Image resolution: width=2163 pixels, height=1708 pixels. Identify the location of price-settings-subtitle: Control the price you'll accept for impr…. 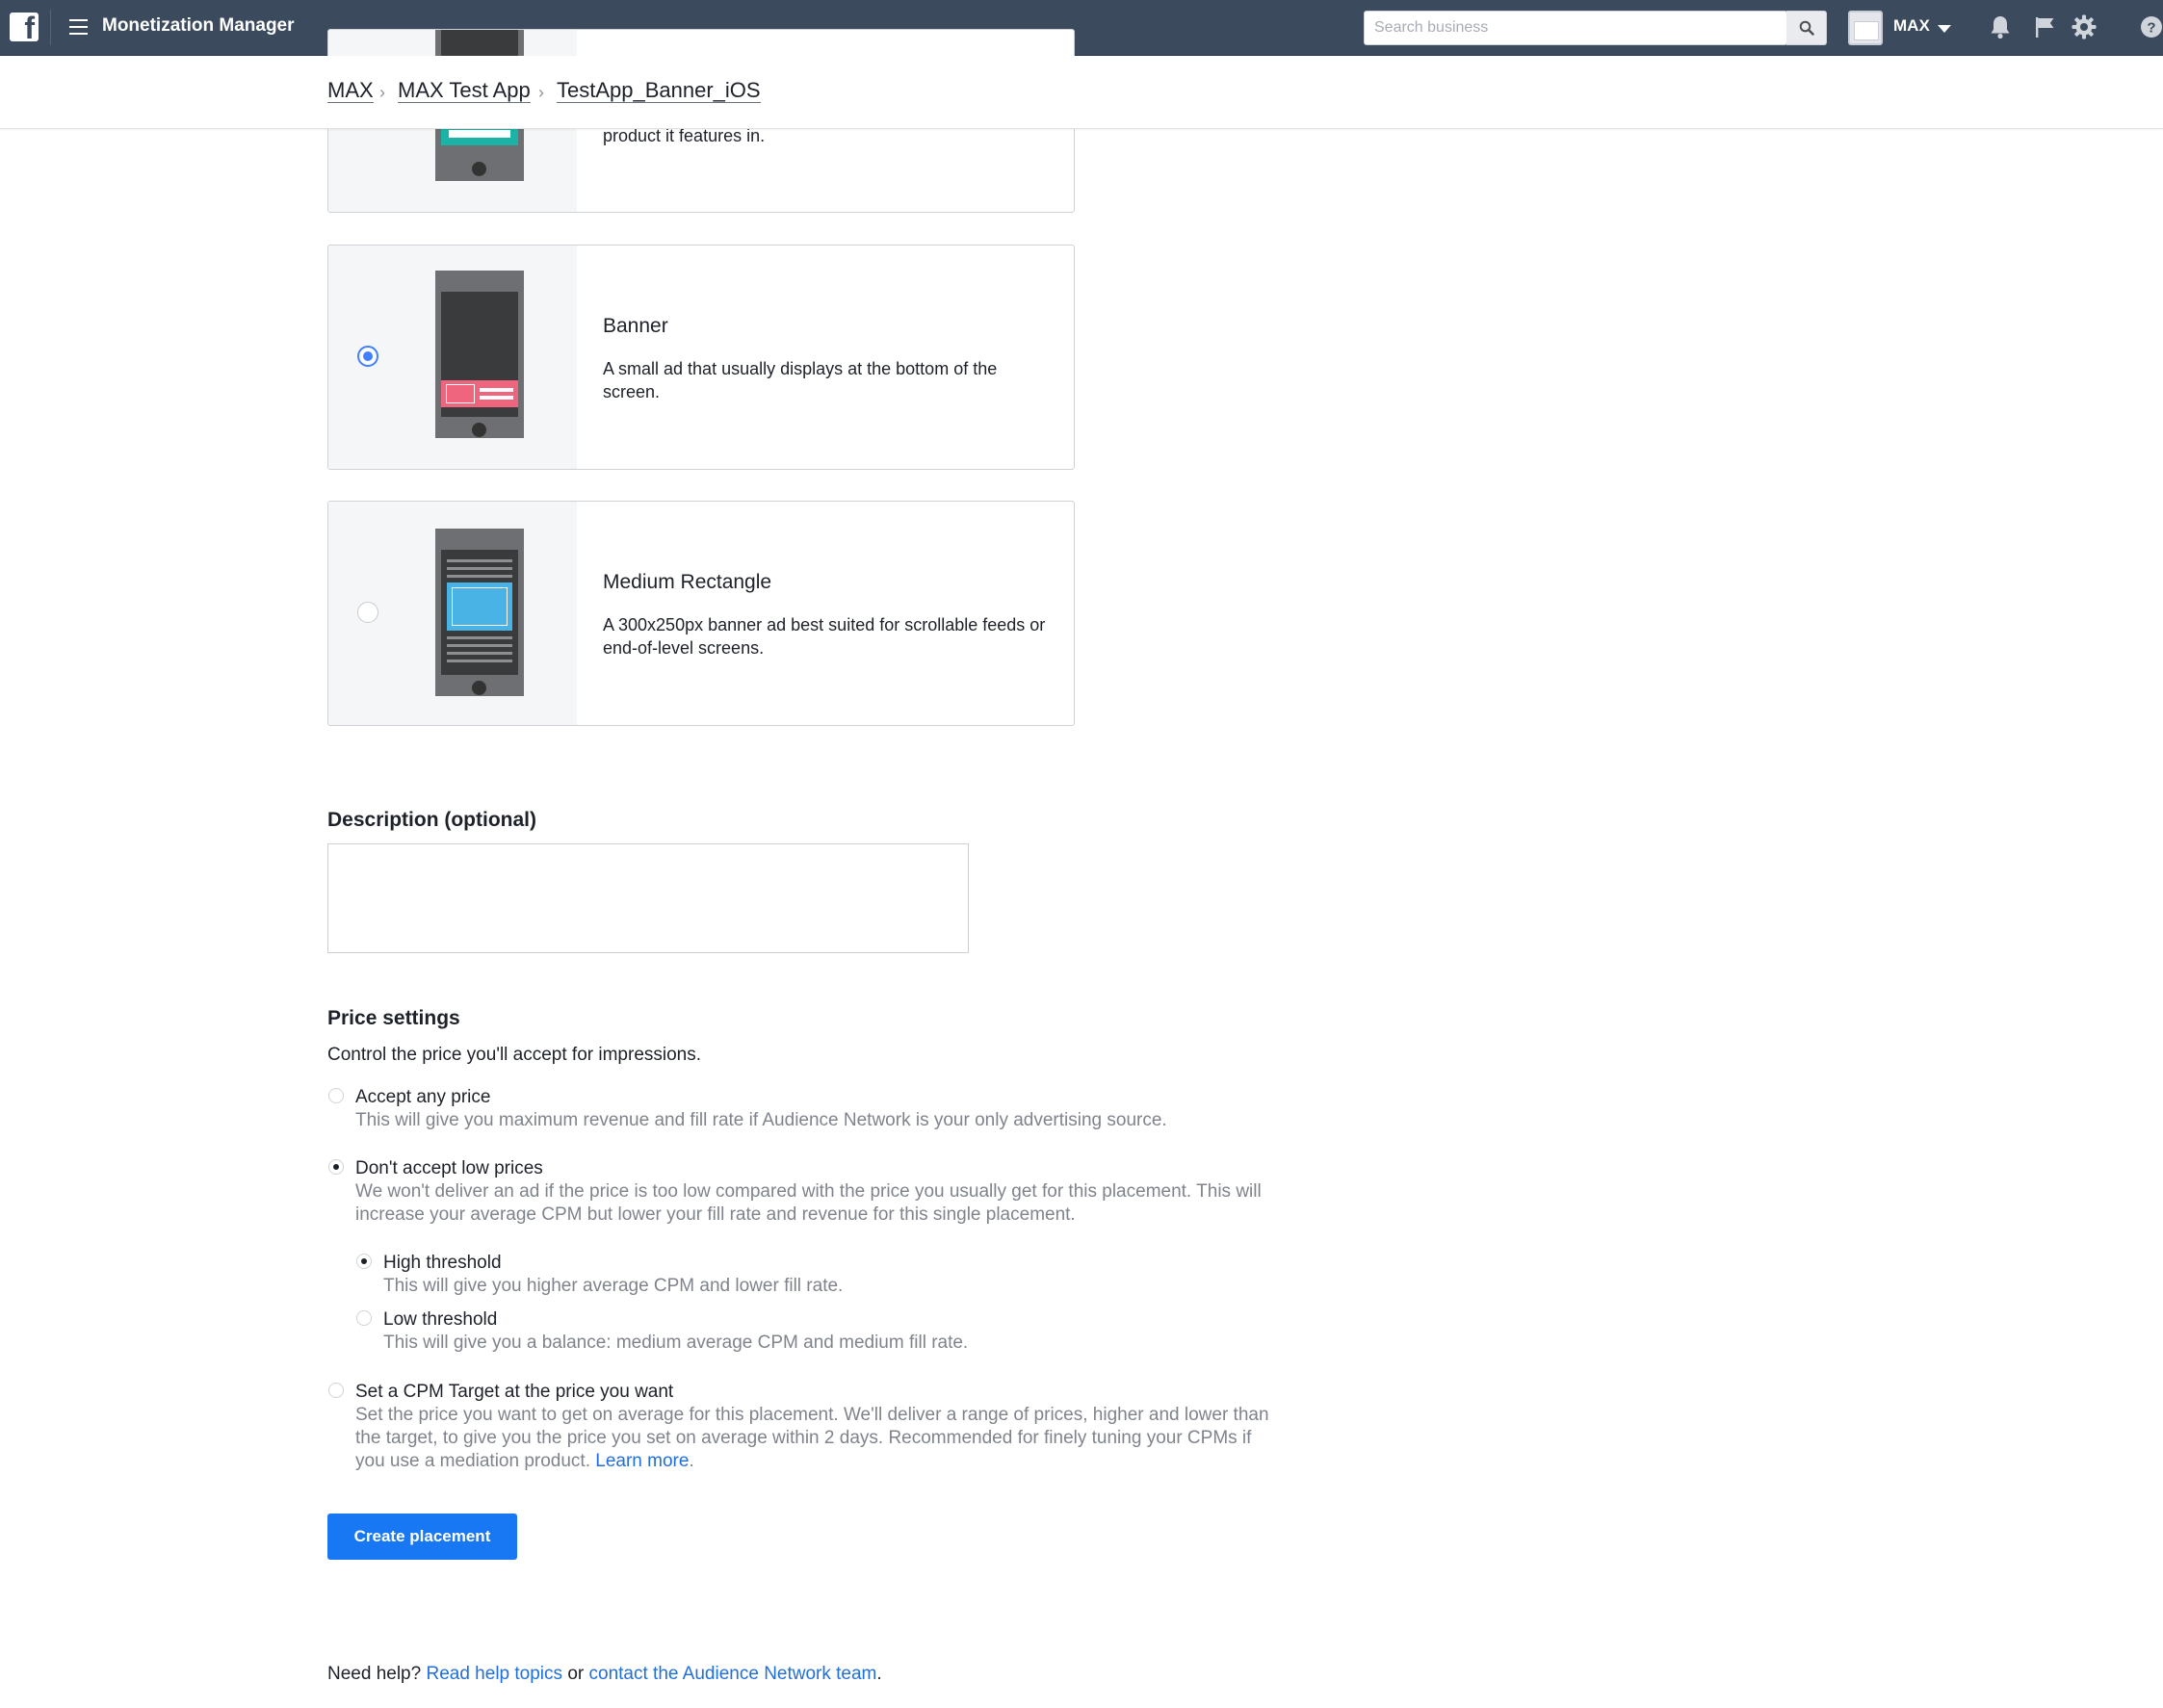
(514, 1055).